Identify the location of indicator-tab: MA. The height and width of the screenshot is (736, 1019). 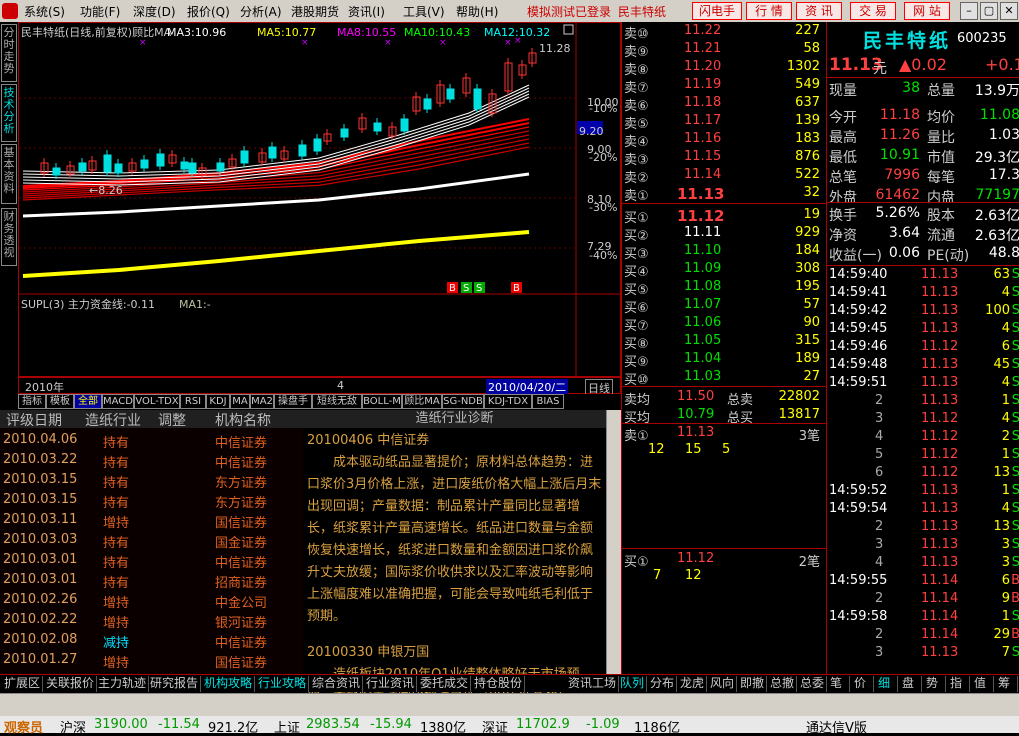
(240, 401).